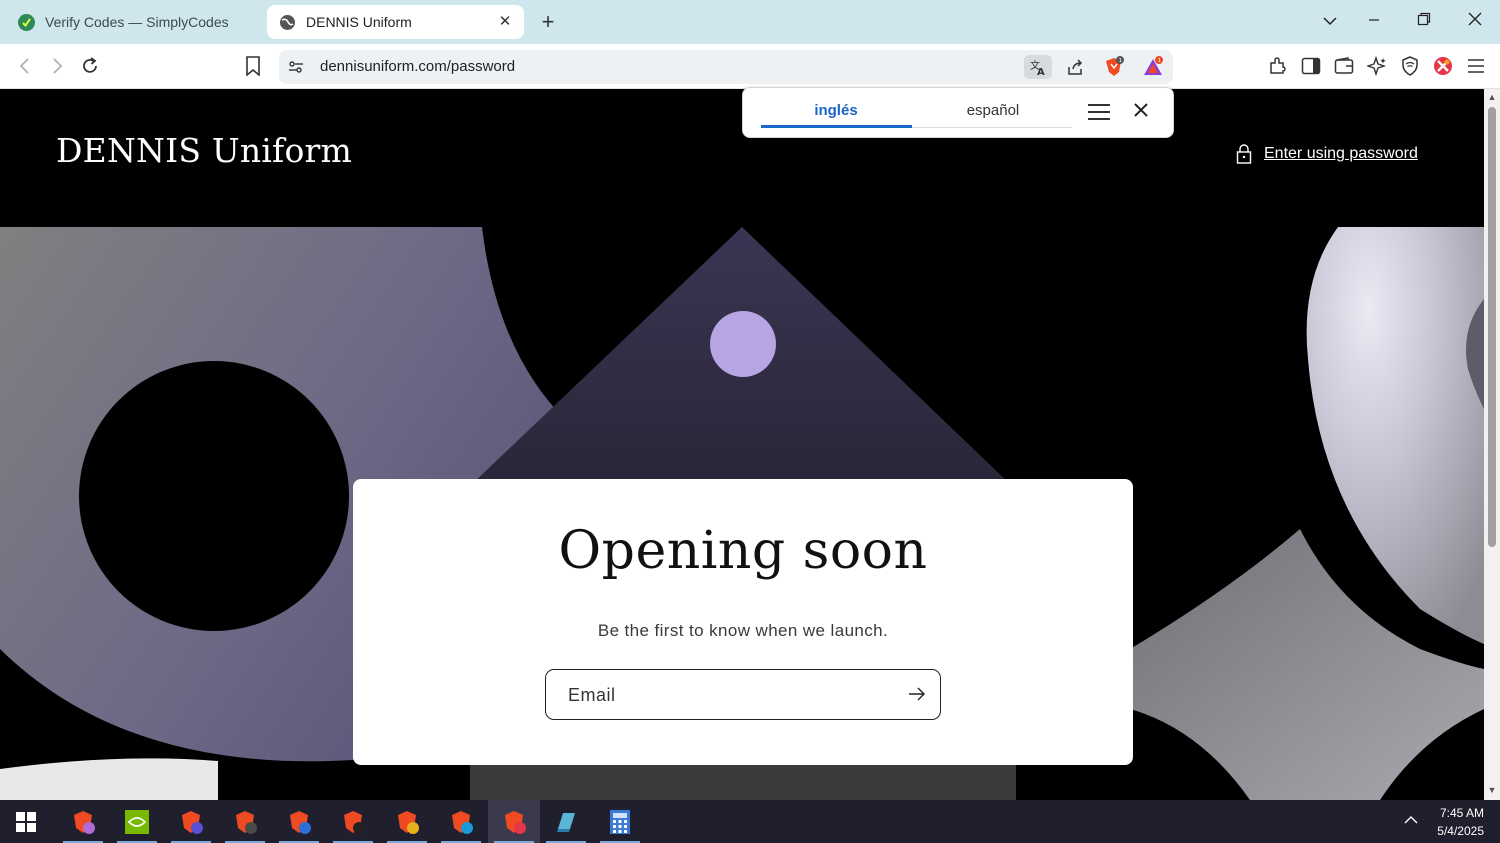 This screenshot has width=1500, height=843. I want to click on sidebar-icon, so click(1311, 66).